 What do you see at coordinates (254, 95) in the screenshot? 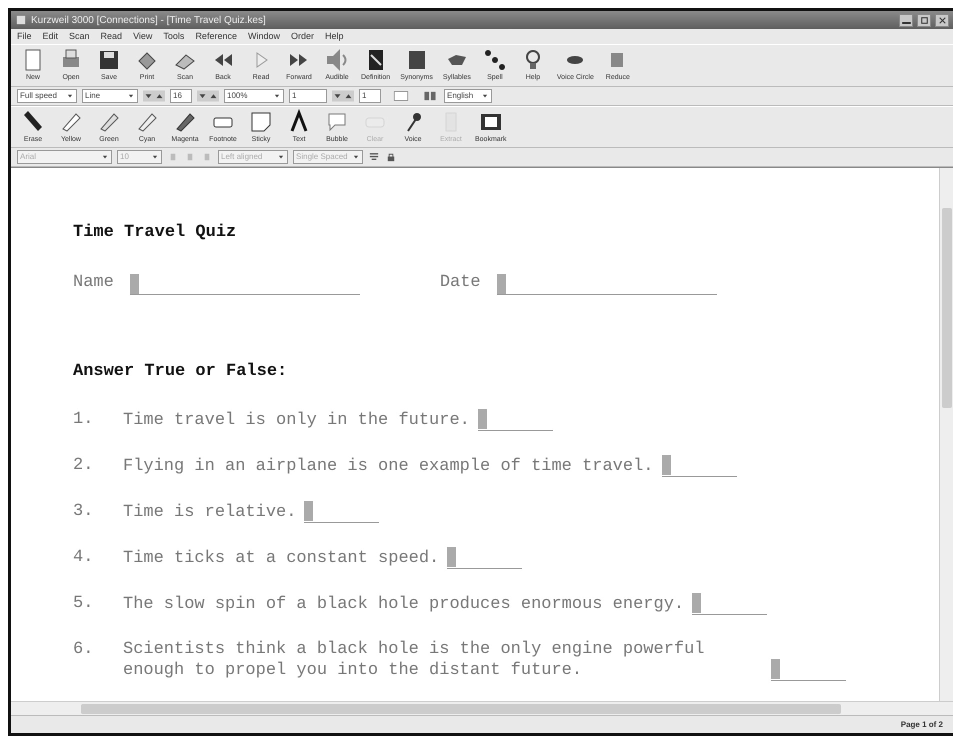
I see `zoom-dropdown: 100%` at bounding box center [254, 95].